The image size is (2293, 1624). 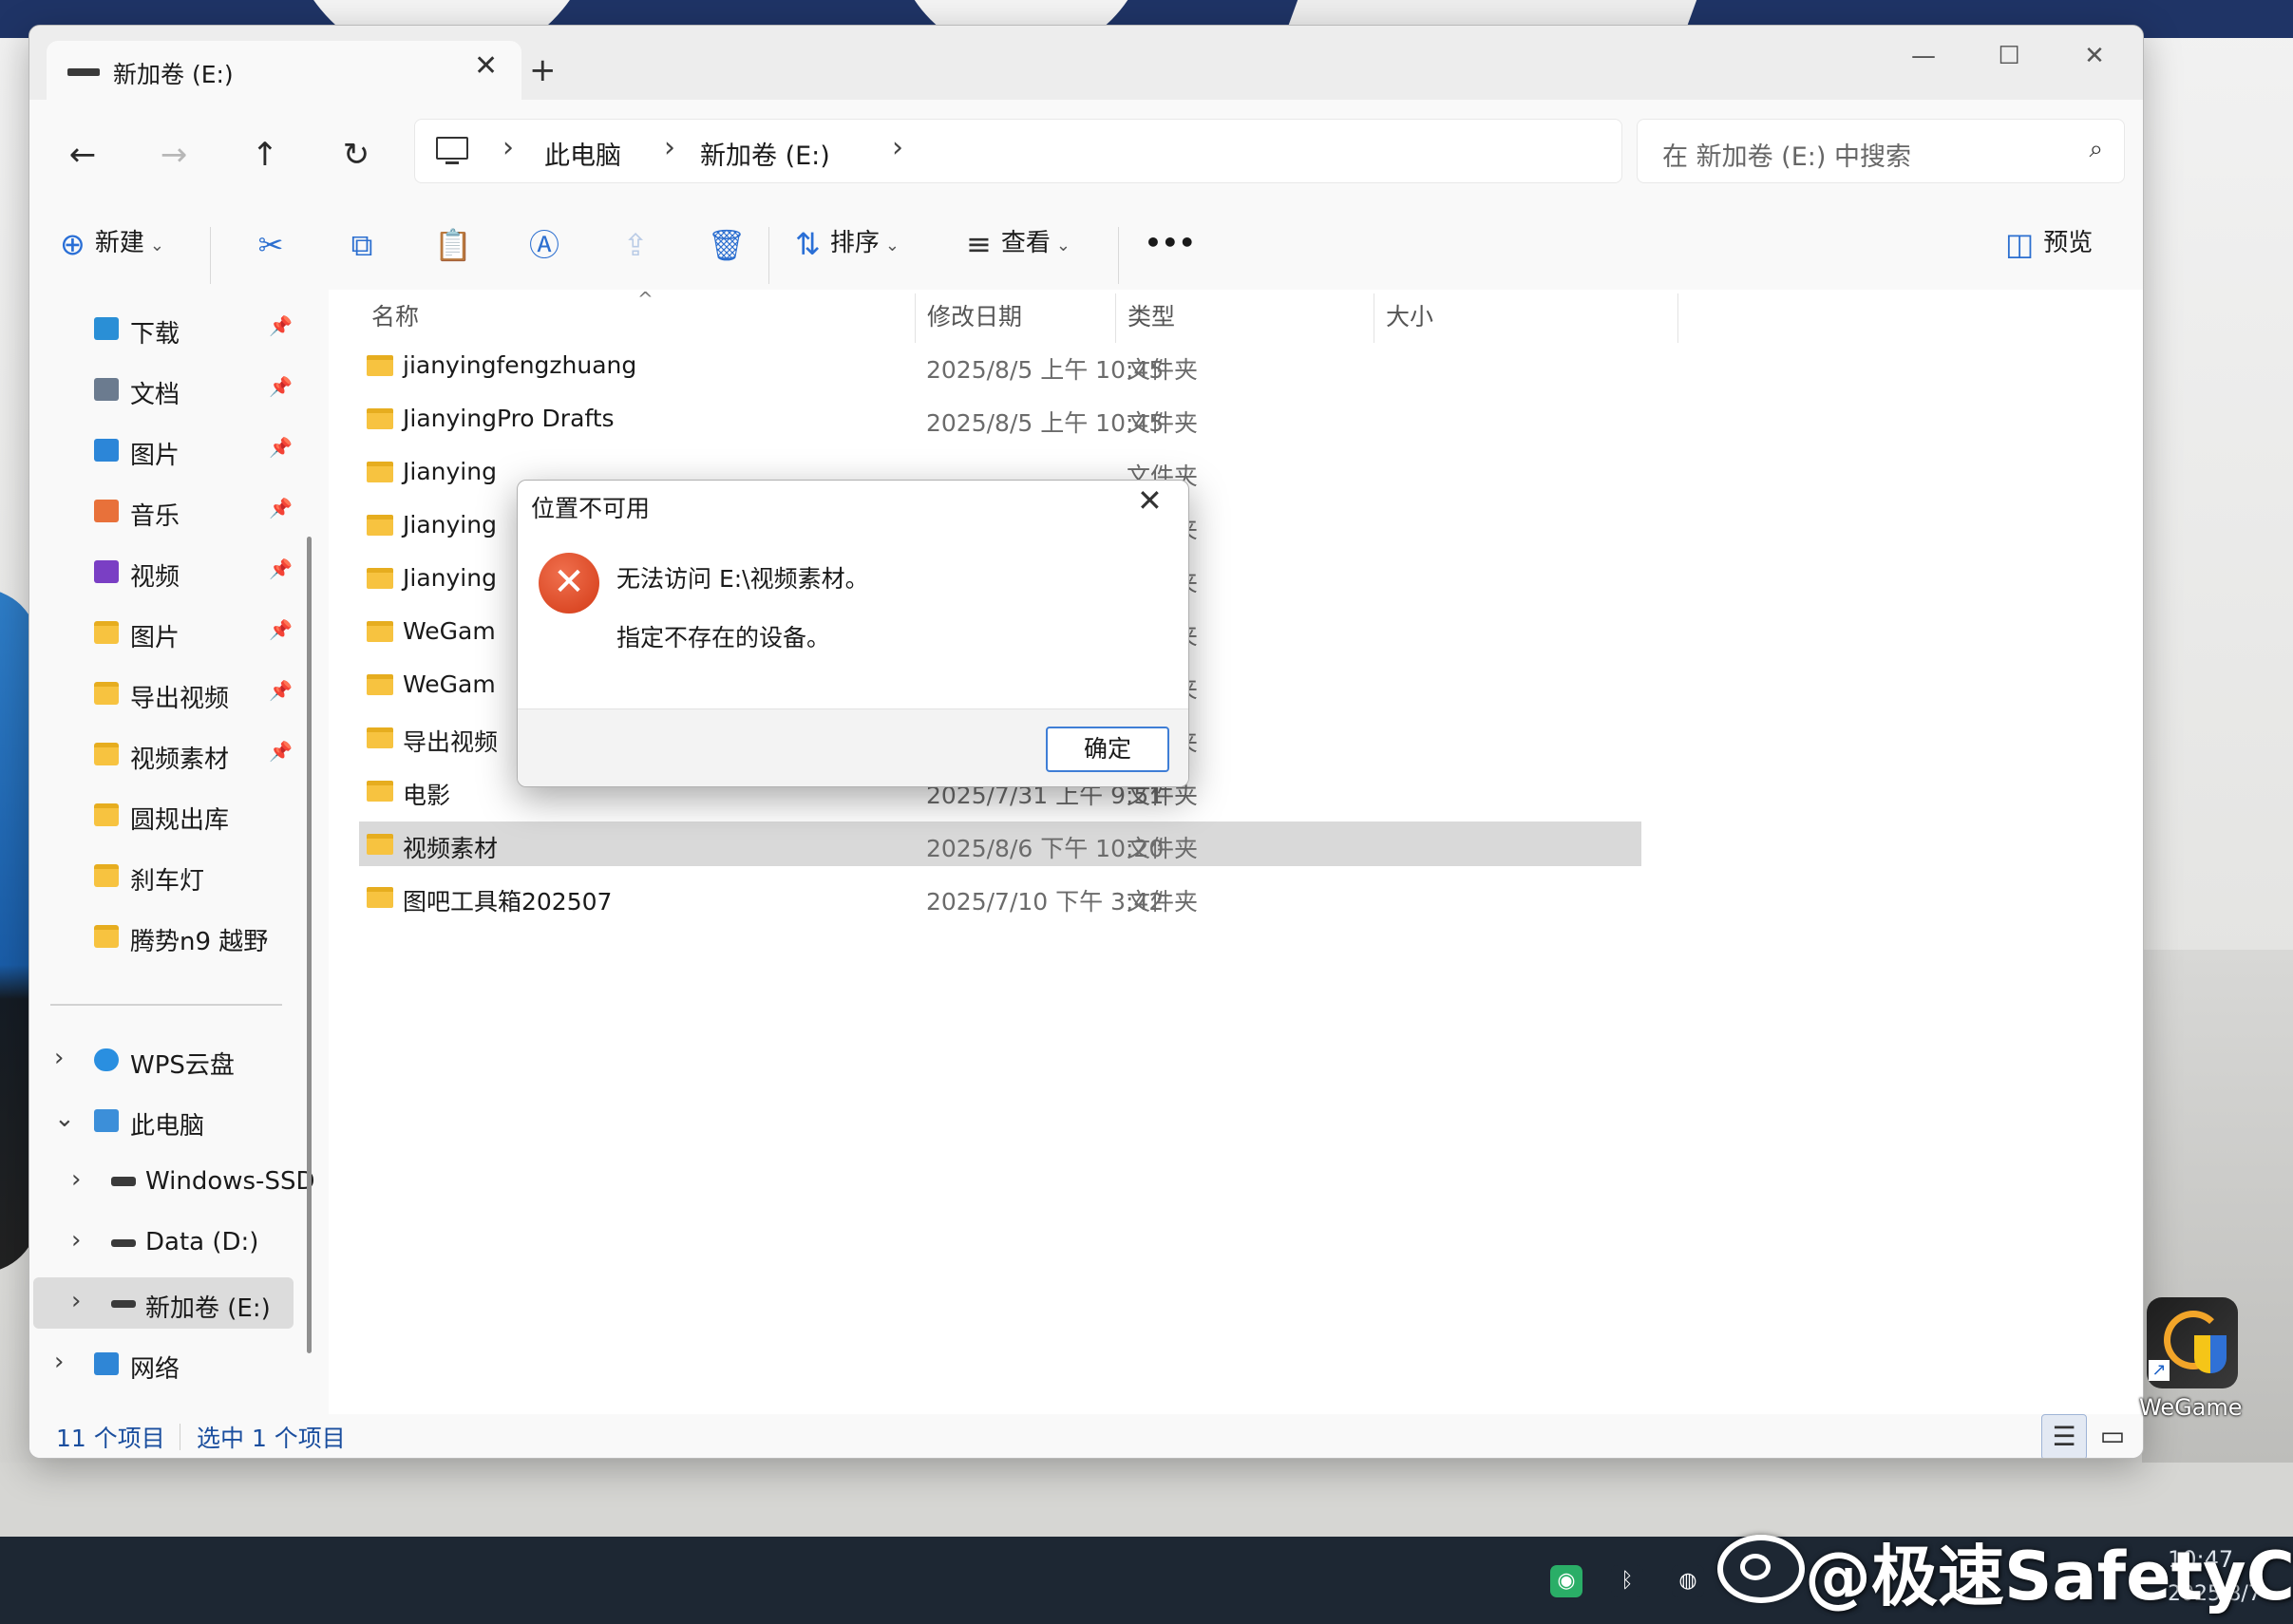 I want to click on sidebar-item-wps: › WPS云盘, so click(x=171, y=1060).